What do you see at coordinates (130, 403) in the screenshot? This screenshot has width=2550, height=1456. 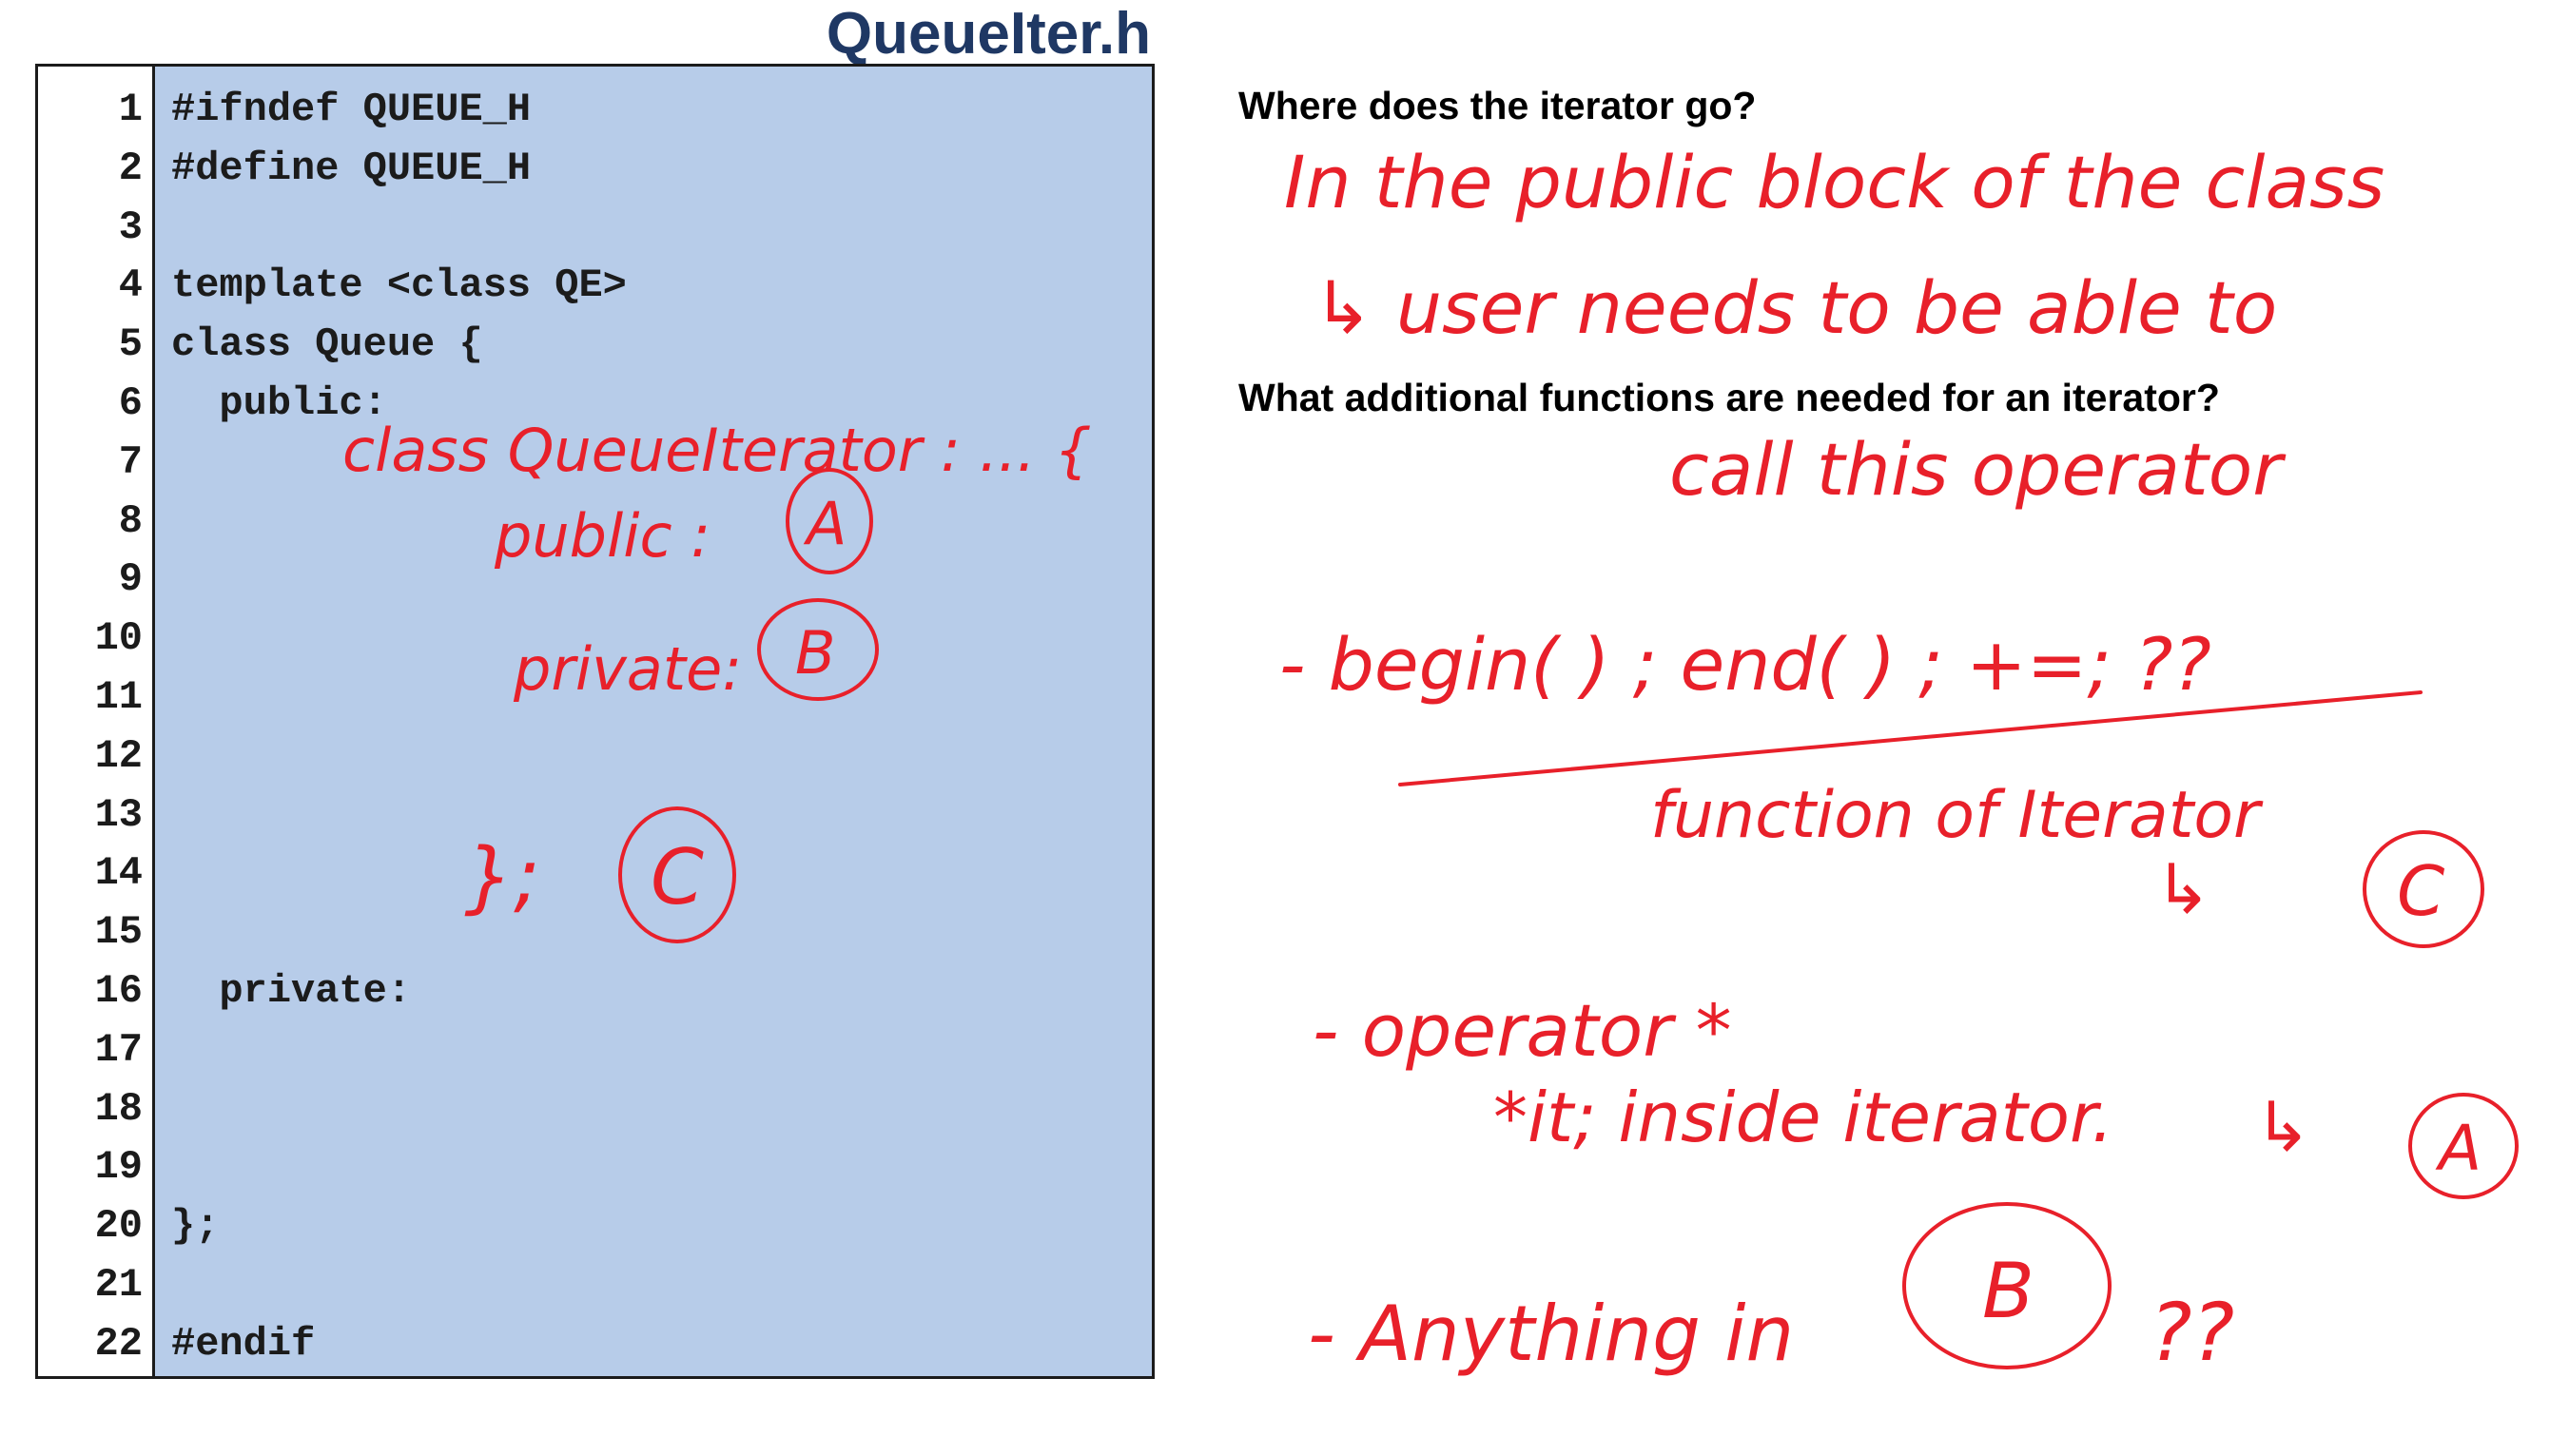 I see `line-number: 6` at bounding box center [130, 403].